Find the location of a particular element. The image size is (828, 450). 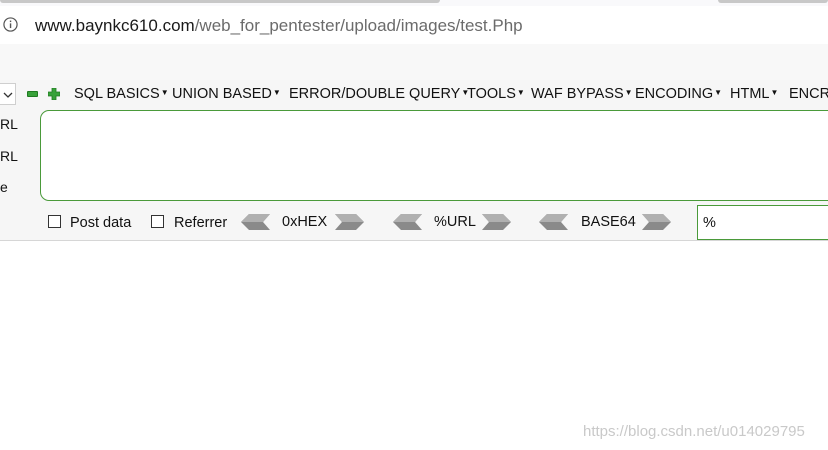

menu-error-double-query: ERROR/DOUBLE QUERY▼ is located at coordinates (379, 94).